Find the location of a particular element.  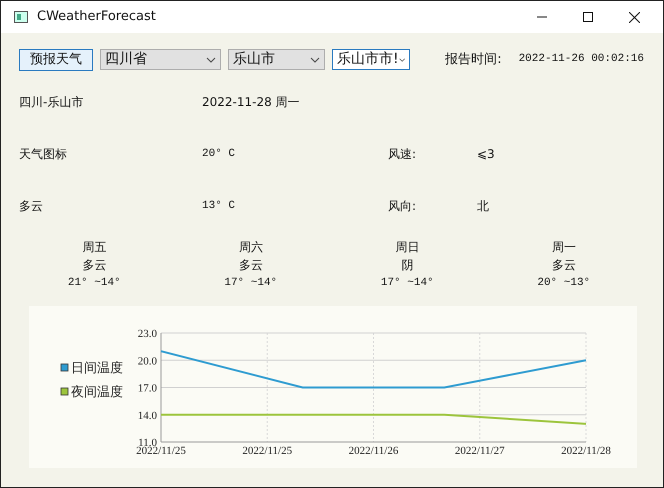

forecast-day: 周五 is located at coordinates (94, 247).